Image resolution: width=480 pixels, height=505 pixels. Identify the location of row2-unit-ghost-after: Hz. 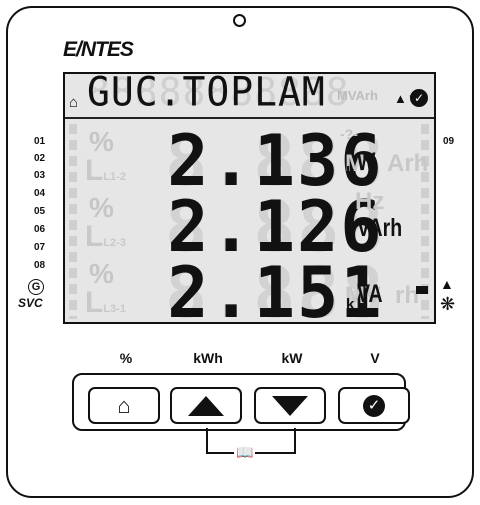
(370, 201).